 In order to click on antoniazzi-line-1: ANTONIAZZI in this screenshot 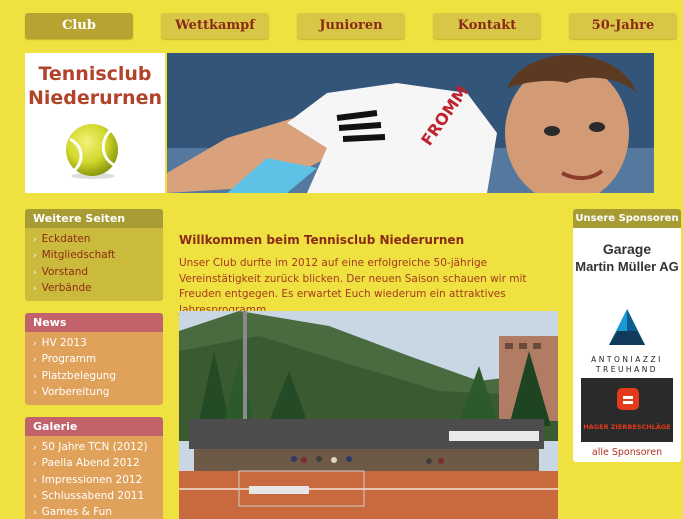, I will do `click(627, 359)`.